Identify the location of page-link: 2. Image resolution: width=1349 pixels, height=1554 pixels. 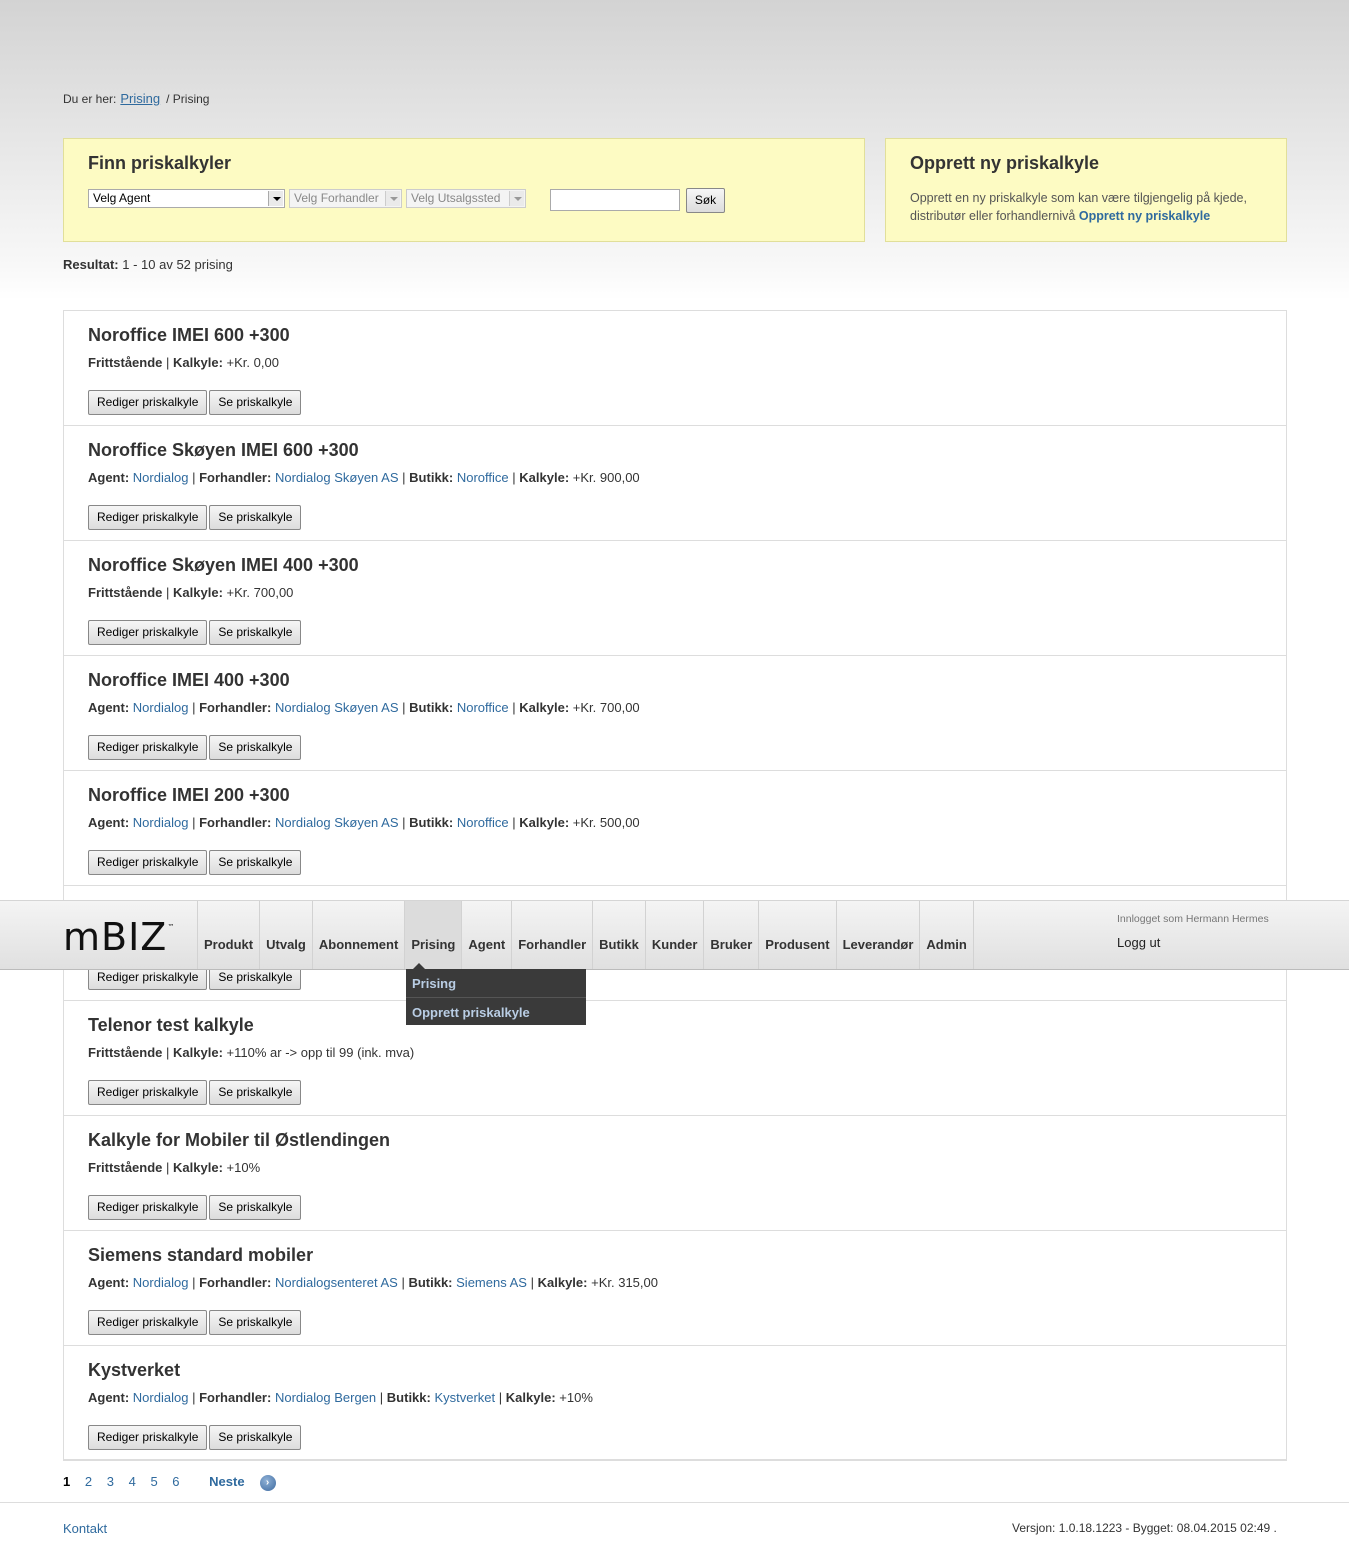
(88, 1481).